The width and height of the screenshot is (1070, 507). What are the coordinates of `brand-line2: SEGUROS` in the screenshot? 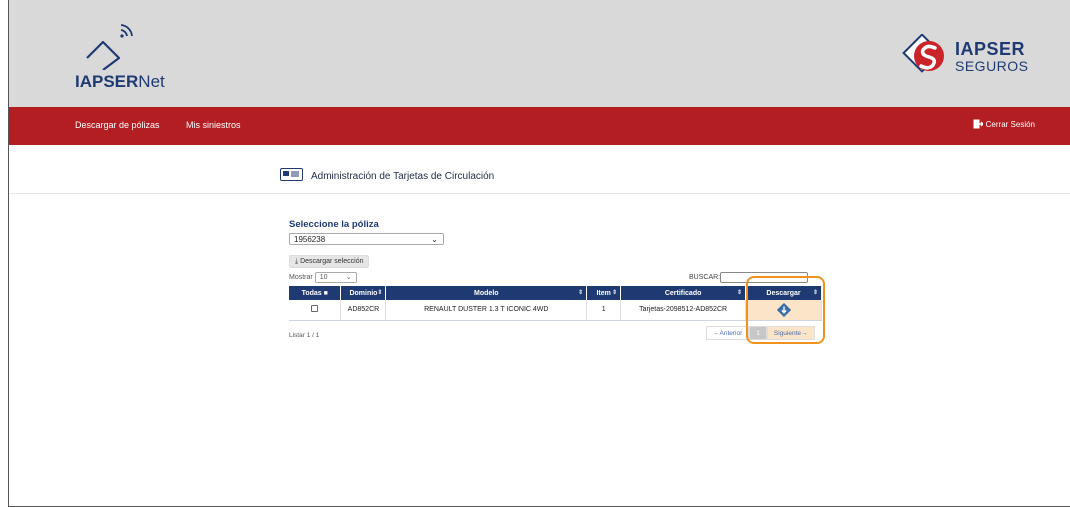 It's located at (992, 66).